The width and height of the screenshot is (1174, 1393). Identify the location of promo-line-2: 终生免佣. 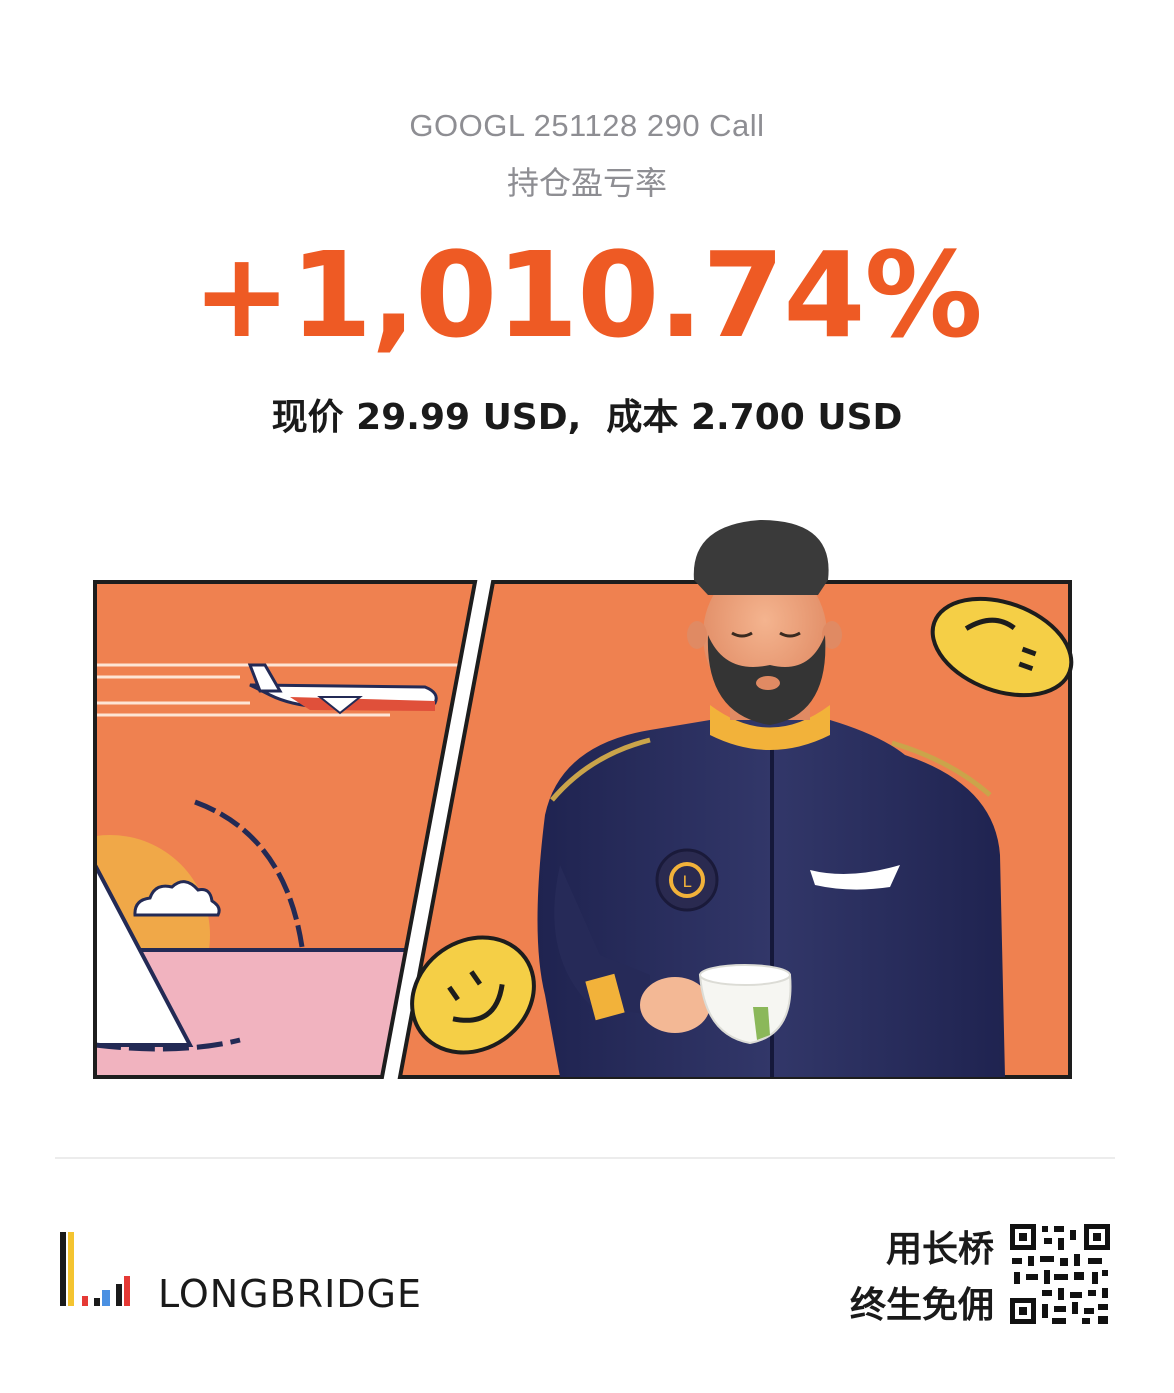
(921, 1305).